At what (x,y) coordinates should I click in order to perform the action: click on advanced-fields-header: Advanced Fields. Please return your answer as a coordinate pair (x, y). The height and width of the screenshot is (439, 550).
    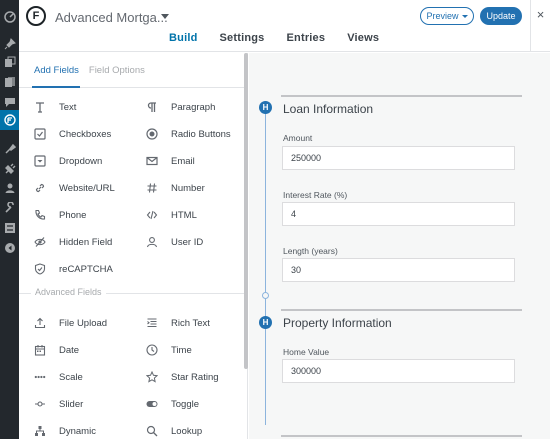
    Looking at the image, I should click on (133, 293).